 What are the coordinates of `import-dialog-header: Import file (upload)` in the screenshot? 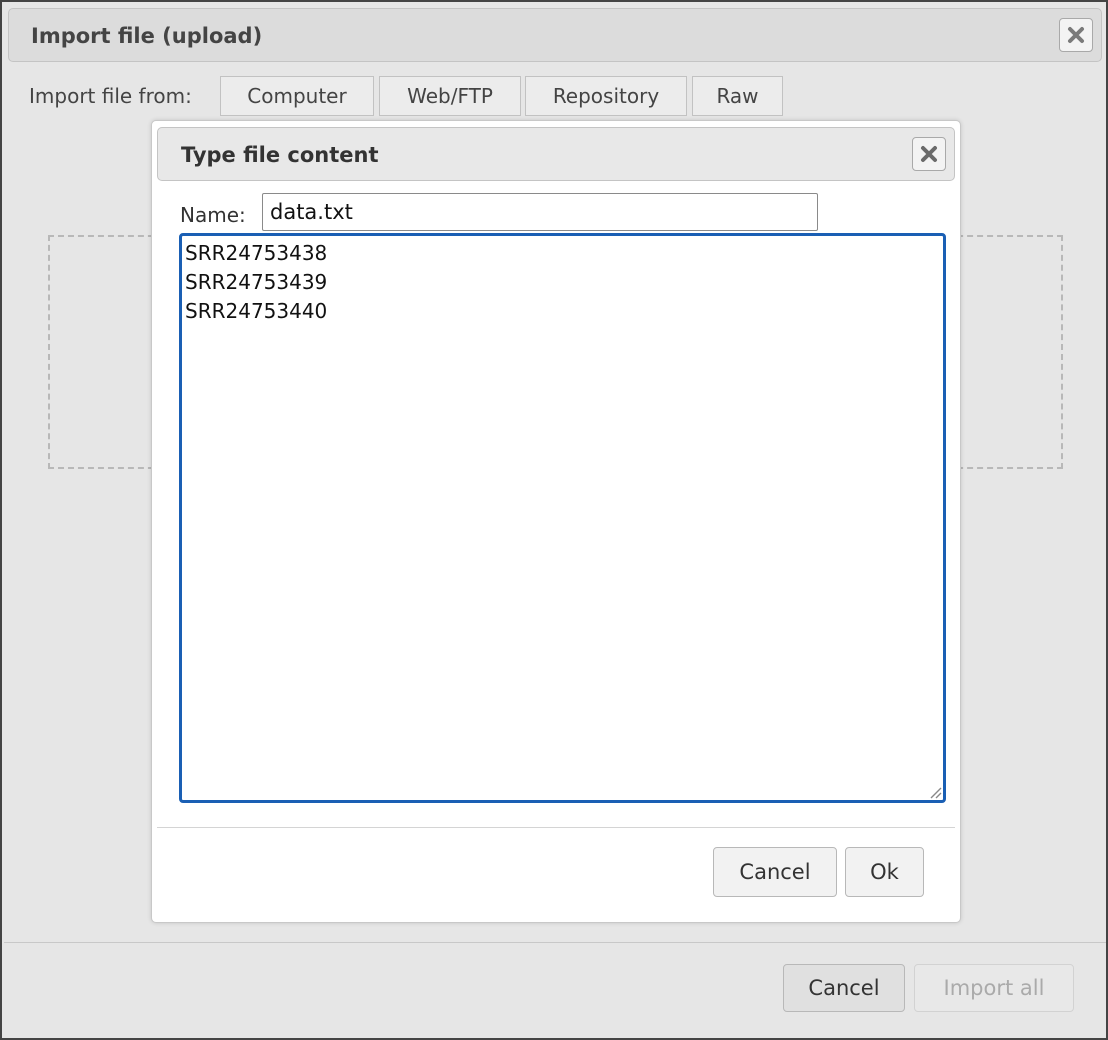 It's located at (555, 35).